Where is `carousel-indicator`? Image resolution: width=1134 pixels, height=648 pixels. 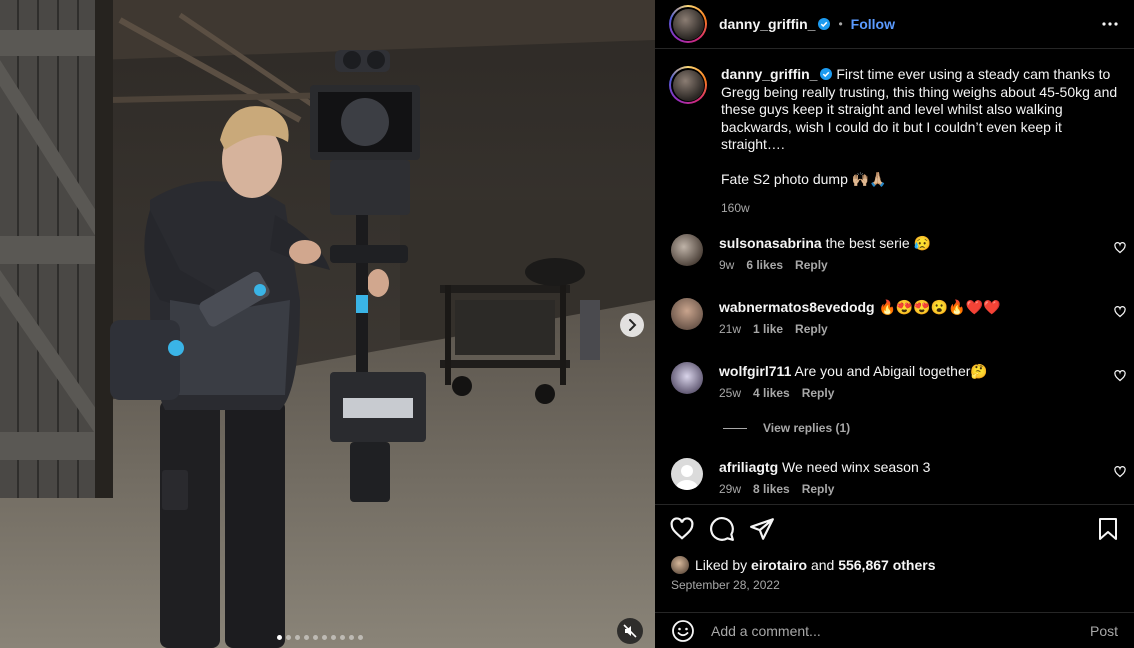
carousel-indicator is located at coordinates (320, 637).